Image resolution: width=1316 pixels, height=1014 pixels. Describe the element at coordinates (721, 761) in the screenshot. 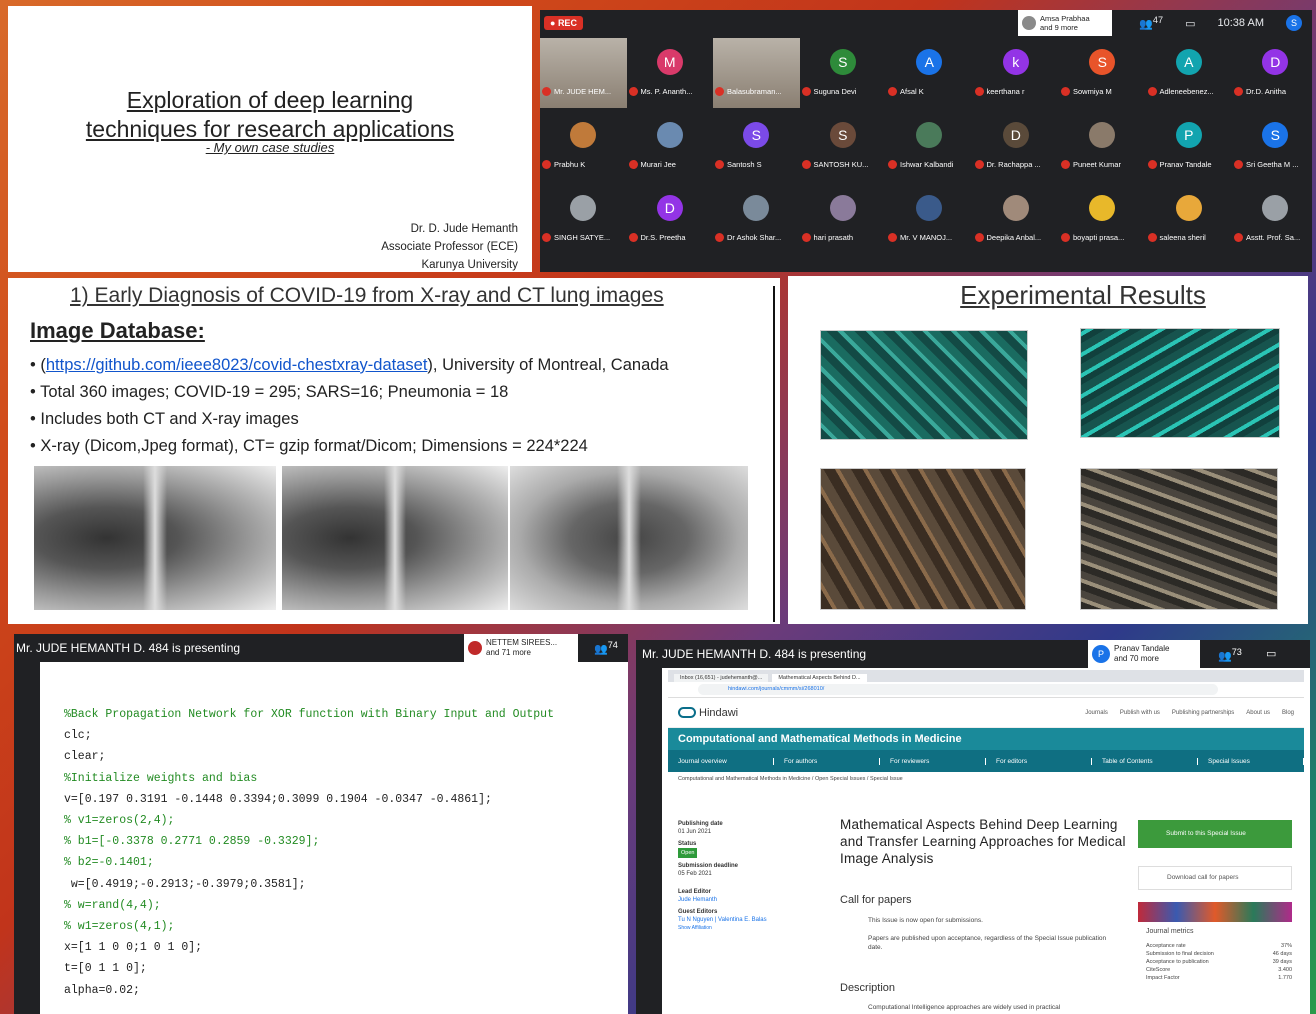

I see `journal-nav-item: Journal overview` at that location.